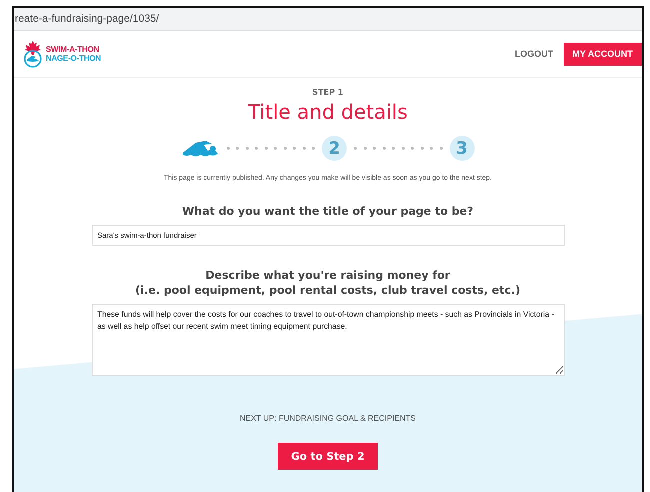  Describe the element at coordinates (328, 418) in the screenshot. I see `next-up-text: NEXT UP: FUNDRAISING GOAL & RECIPIENTS` at that location.